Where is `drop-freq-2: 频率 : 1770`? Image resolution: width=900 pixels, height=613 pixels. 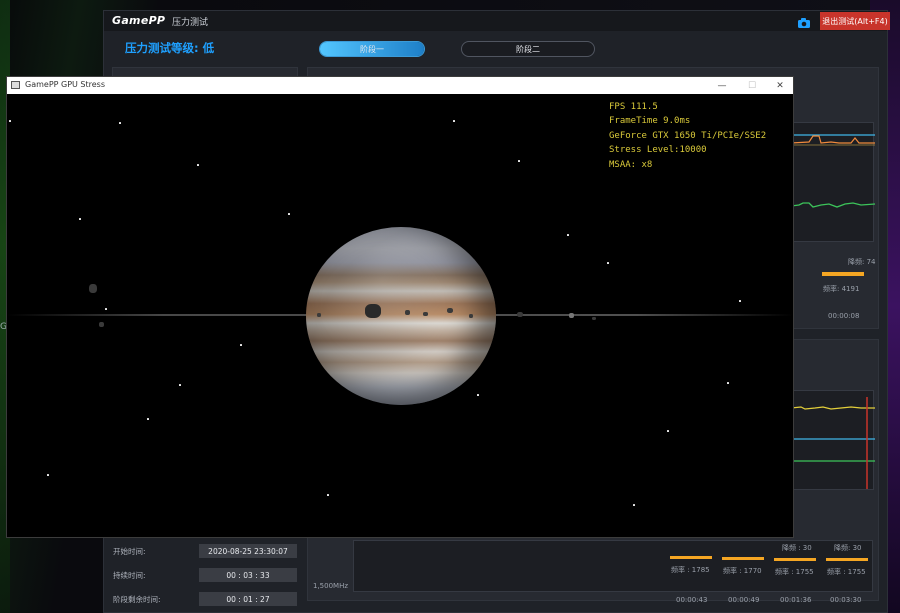 drop-freq-2: 频率 : 1770 is located at coordinates (742, 571).